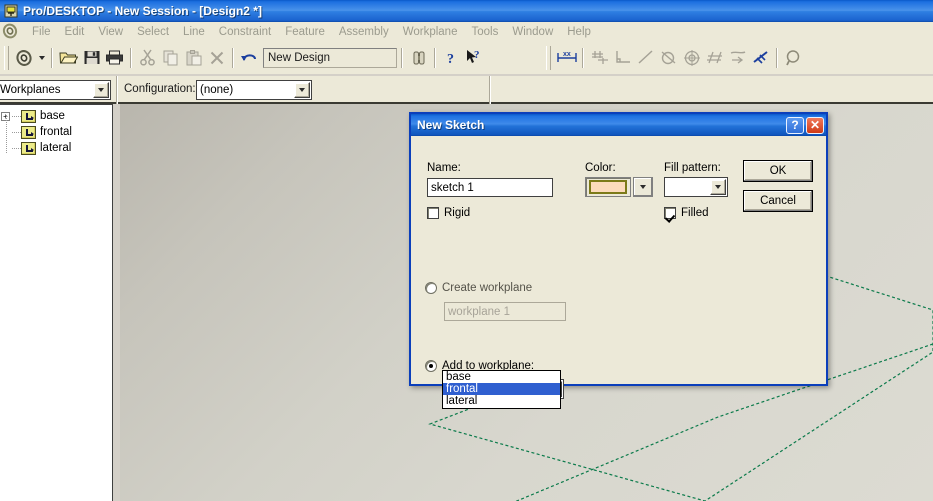  What do you see at coordinates (643, 187) in the screenshot?
I see `color-dropdown-button` at bounding box center [643, 187].